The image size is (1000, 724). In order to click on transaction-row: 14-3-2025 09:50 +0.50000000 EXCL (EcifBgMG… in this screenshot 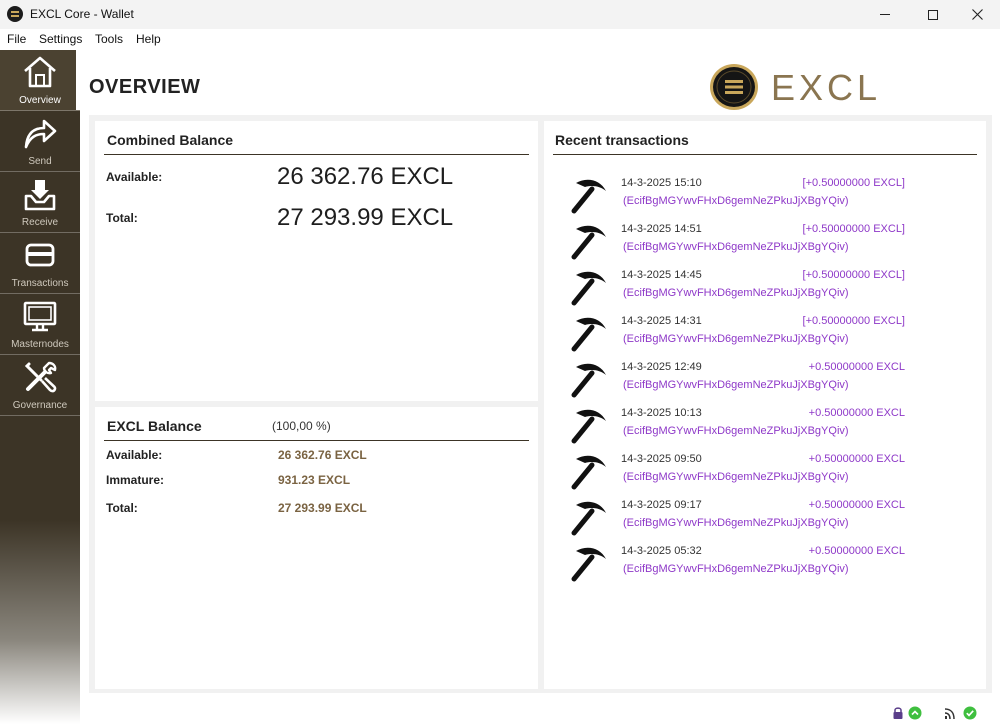, I will do `click(740, 474)`.